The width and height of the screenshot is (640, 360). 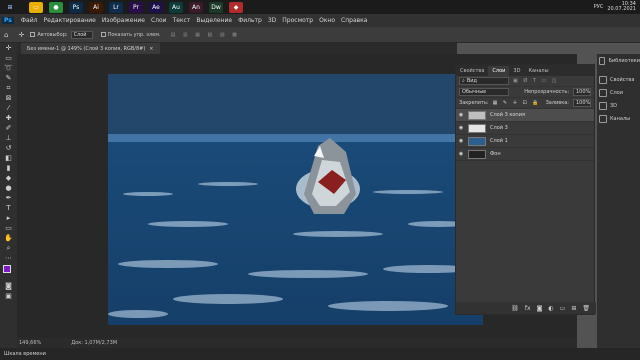 I want to click on link-icon: ⛓, so click(x=515, y=308).